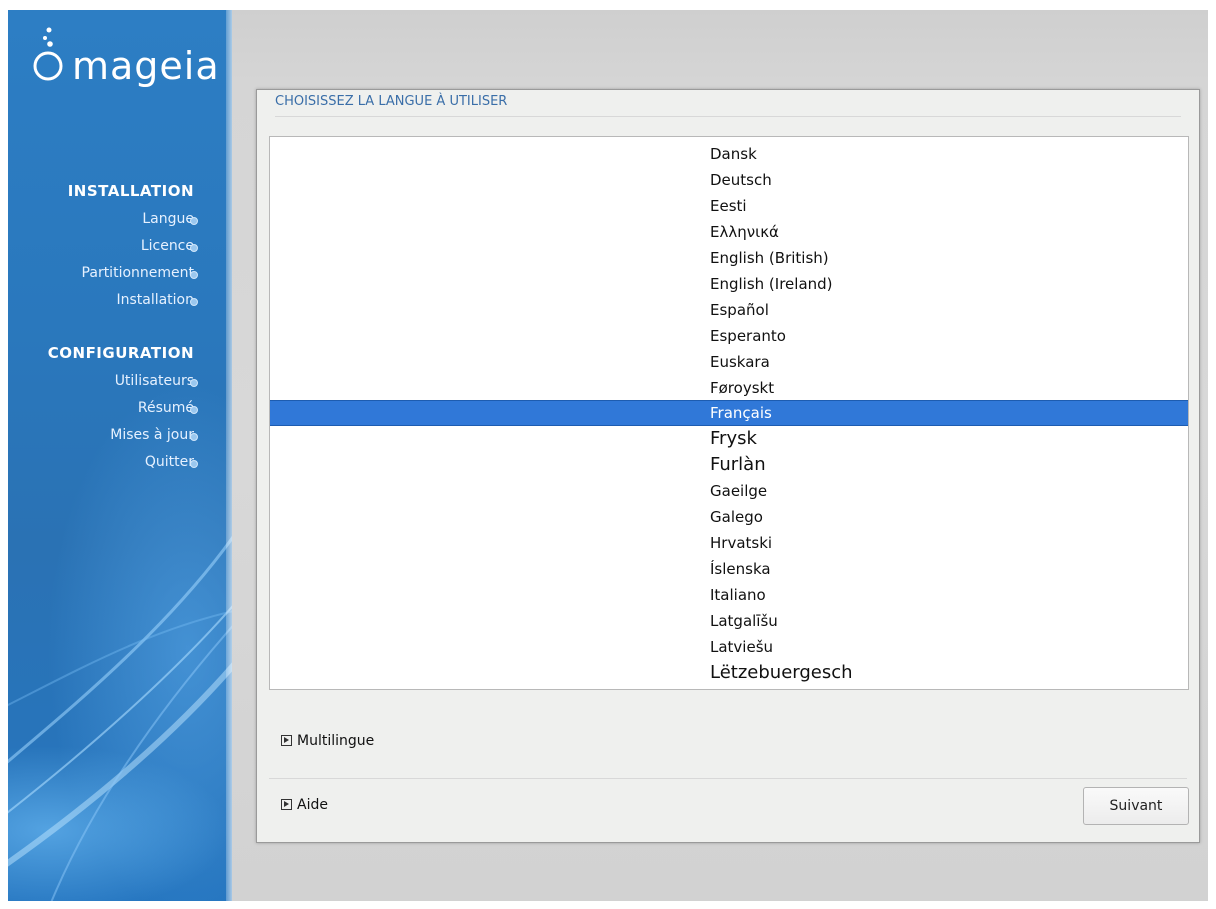 The image size is (1216, 909). I want to click on nav-item-licence: Licence, so click(167, 246).